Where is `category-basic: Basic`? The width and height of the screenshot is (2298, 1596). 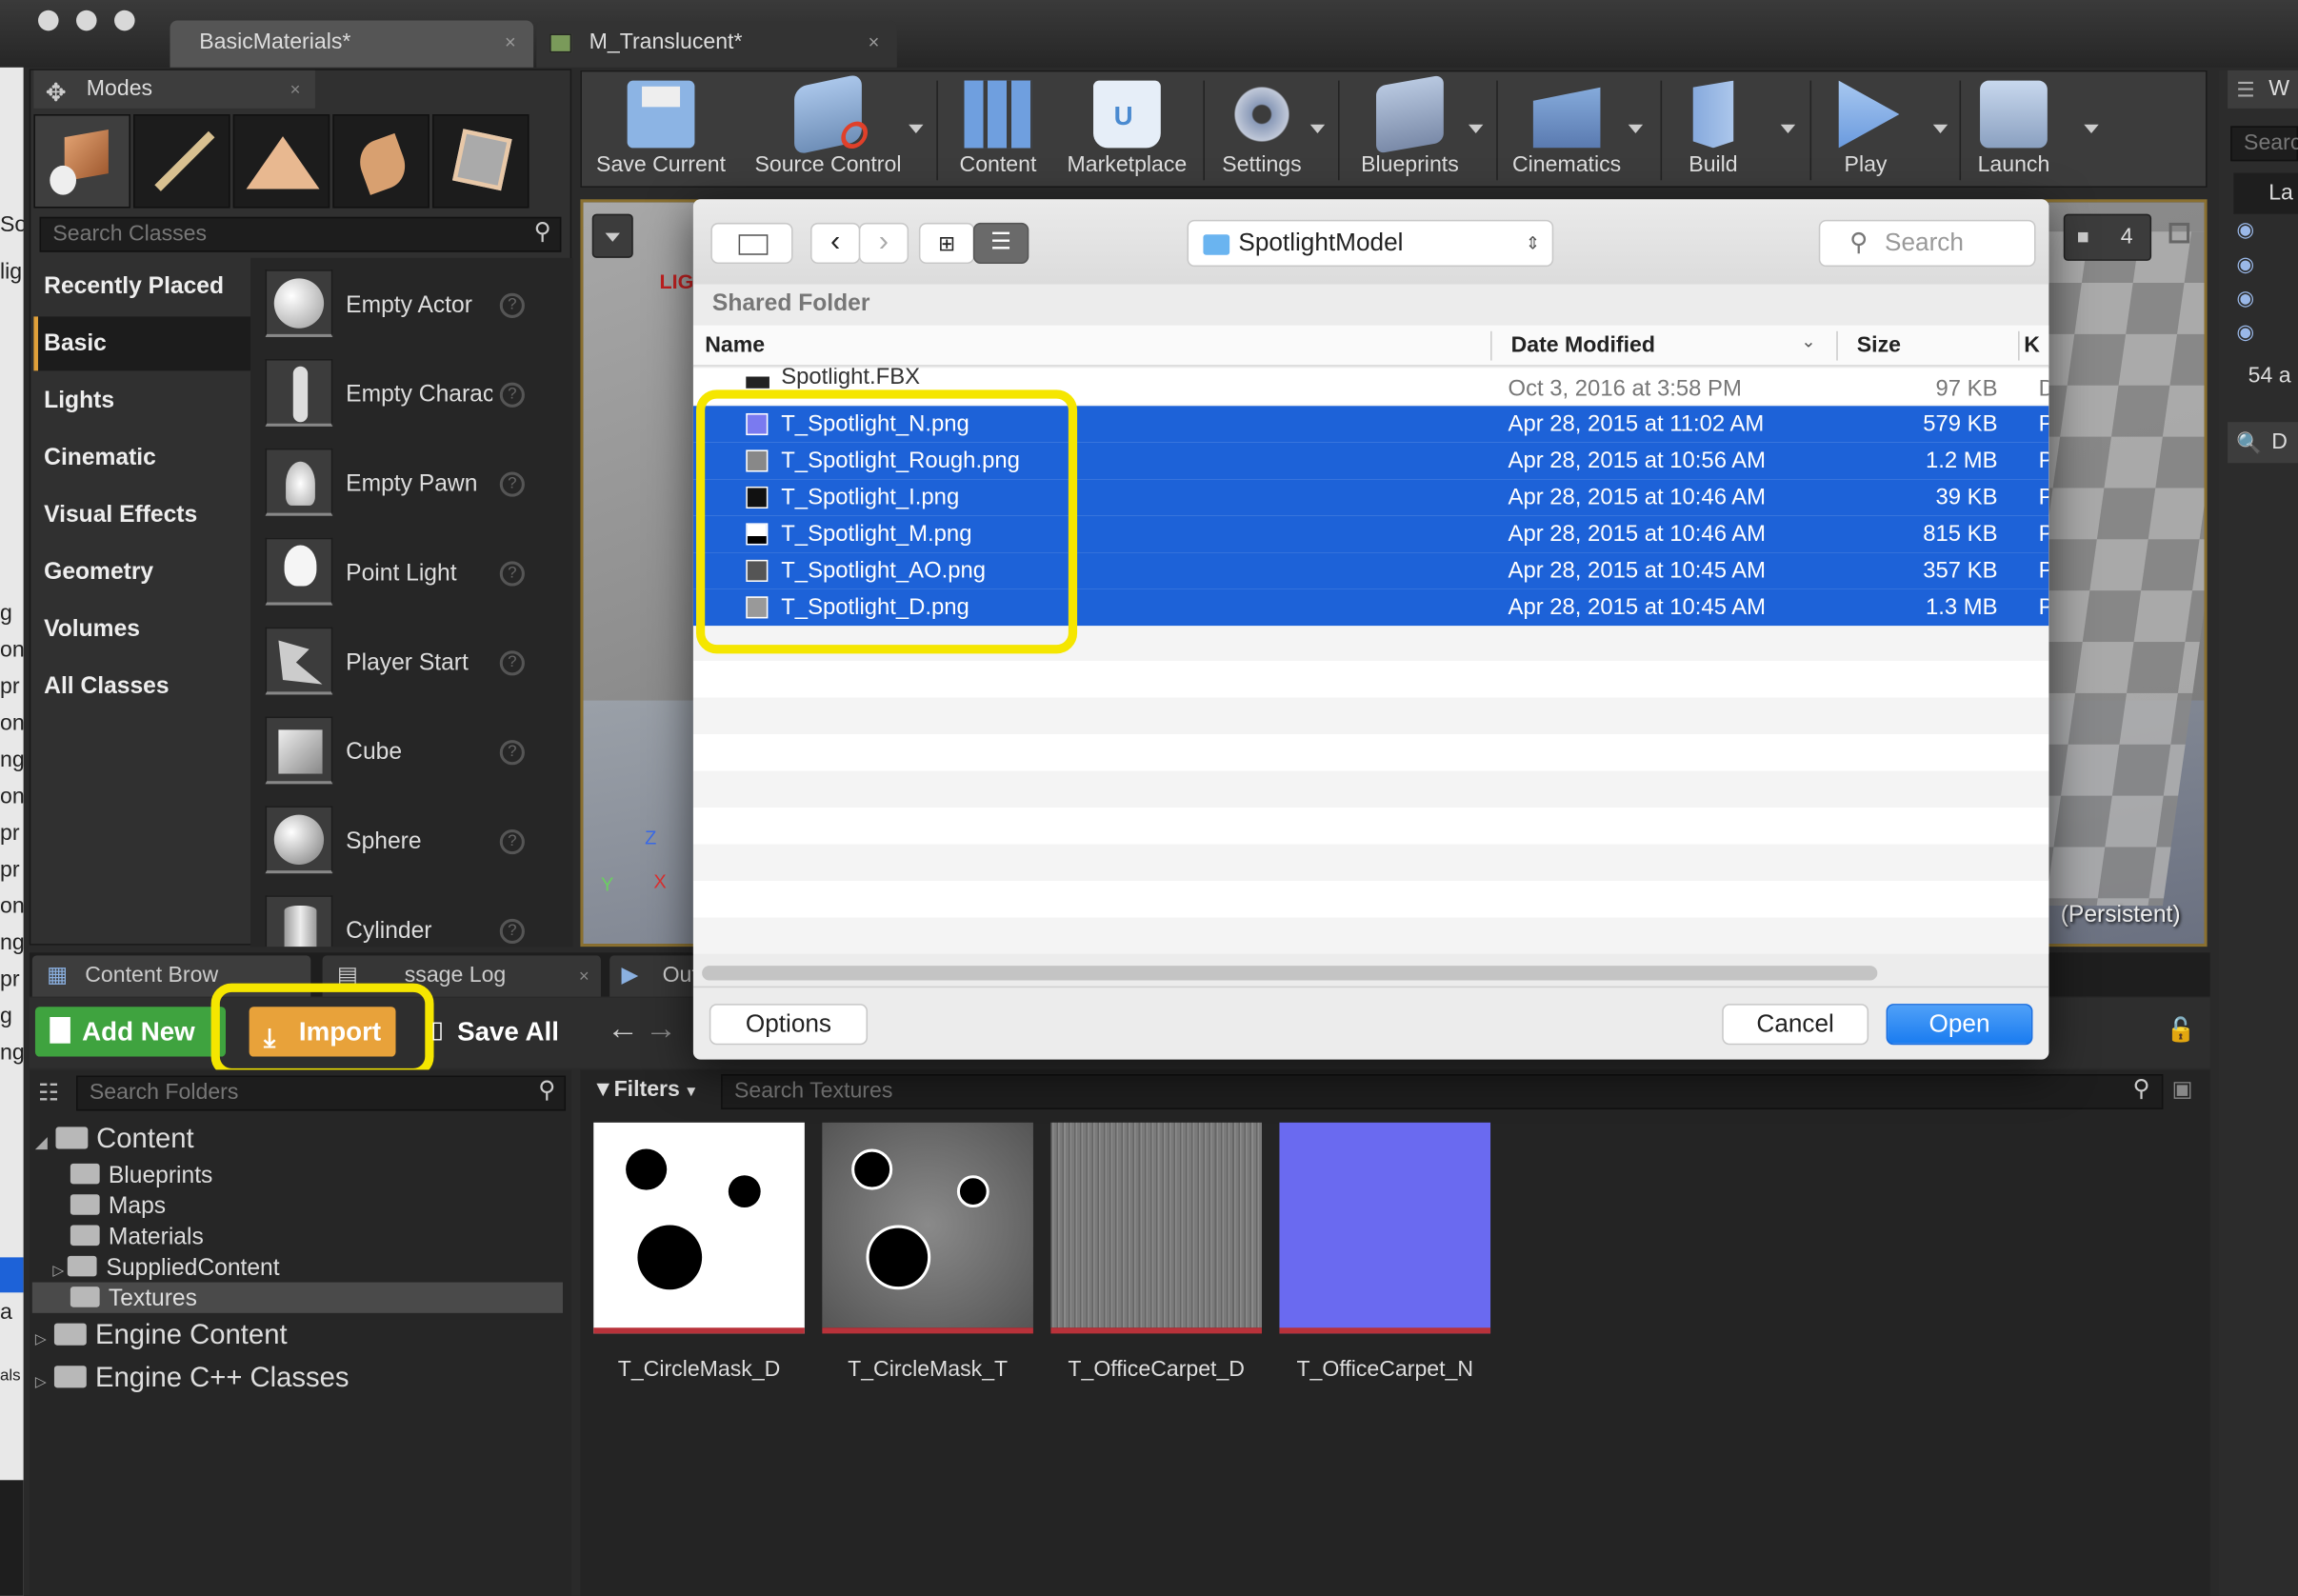 category-basic: Basic is located at coordinates (142, 343).